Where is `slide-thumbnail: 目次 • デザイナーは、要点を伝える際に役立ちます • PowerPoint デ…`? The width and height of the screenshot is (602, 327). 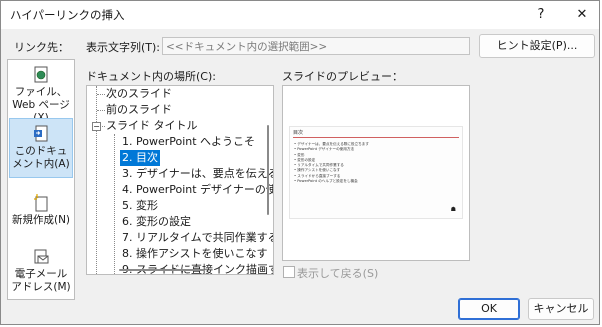 slide-thumbnail: 目次 • デザイナーは、要点を伝える際に役立ちます • PowerPoint デ… is located at coordinates (376, 172).